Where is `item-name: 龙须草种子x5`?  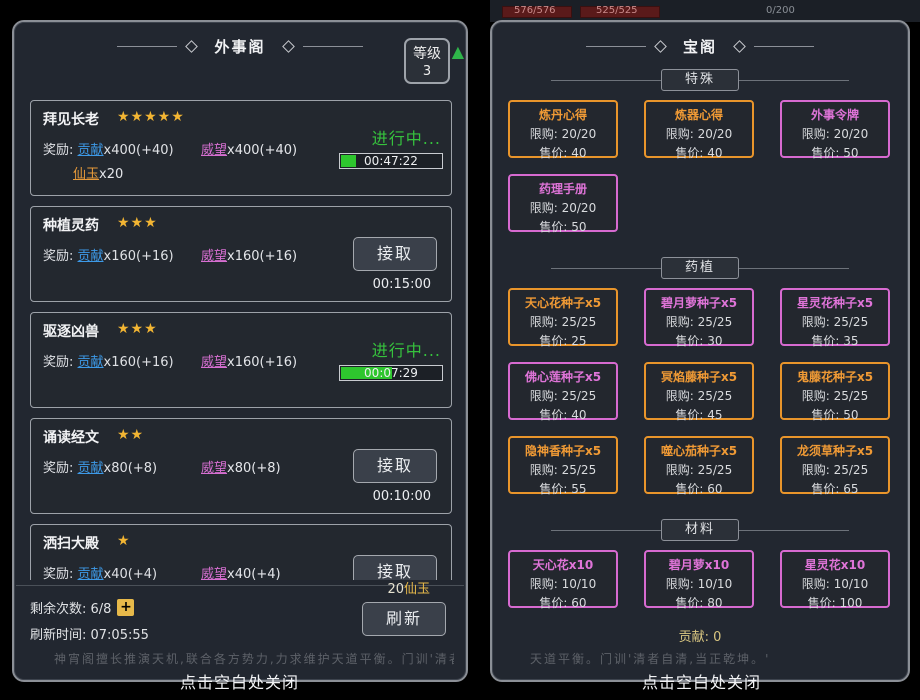
item-name: 龙须草种子x5 is located at coordinates (835, 451).